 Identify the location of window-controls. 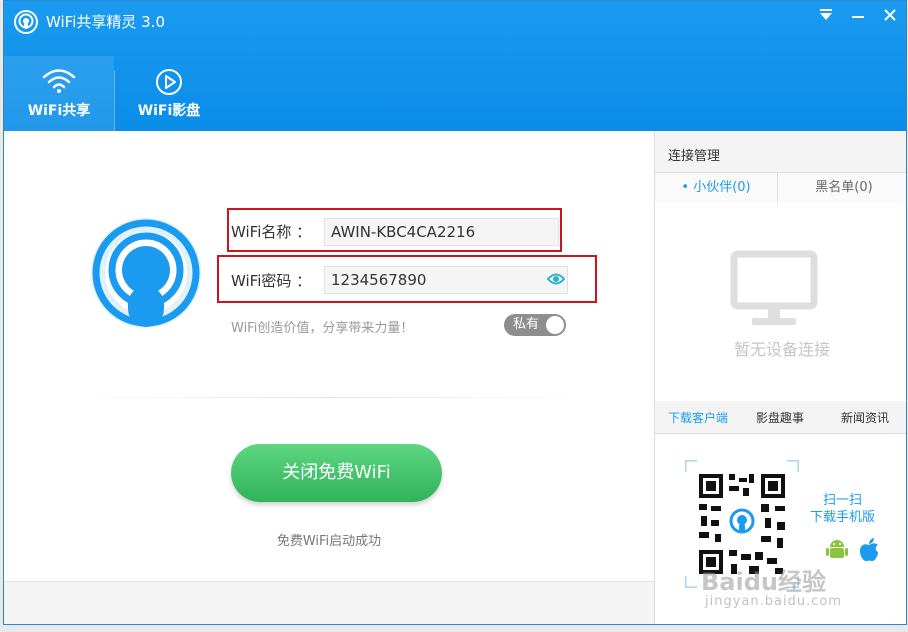
(858, 15).